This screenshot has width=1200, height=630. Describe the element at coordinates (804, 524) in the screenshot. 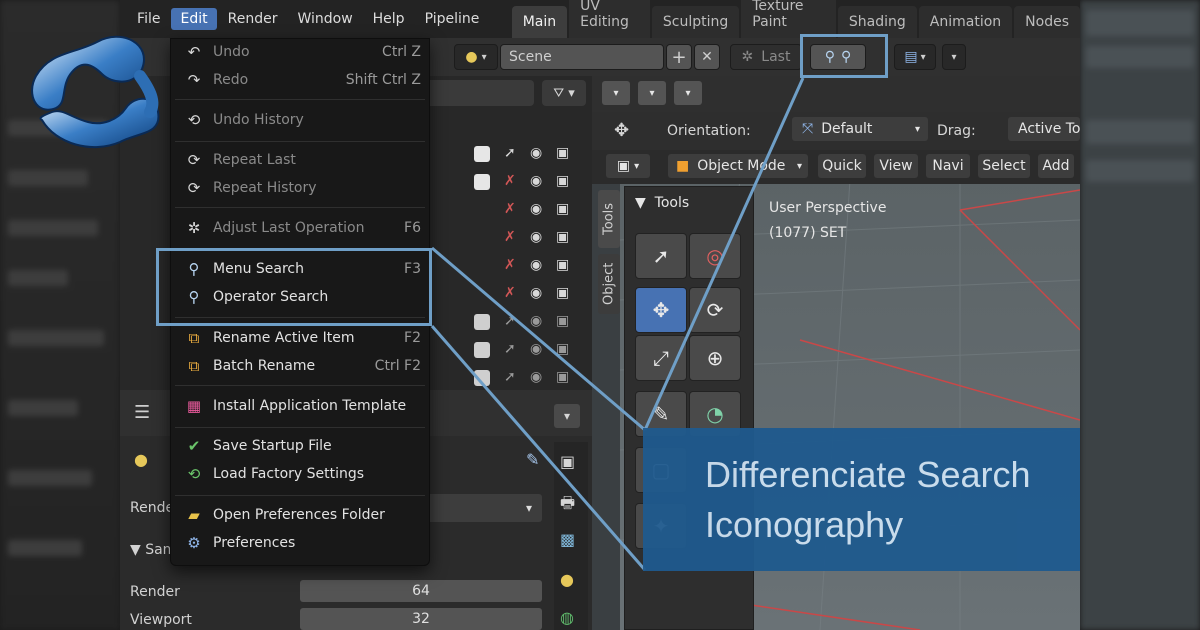

I see `caption-line-2: Iconography` at that location.